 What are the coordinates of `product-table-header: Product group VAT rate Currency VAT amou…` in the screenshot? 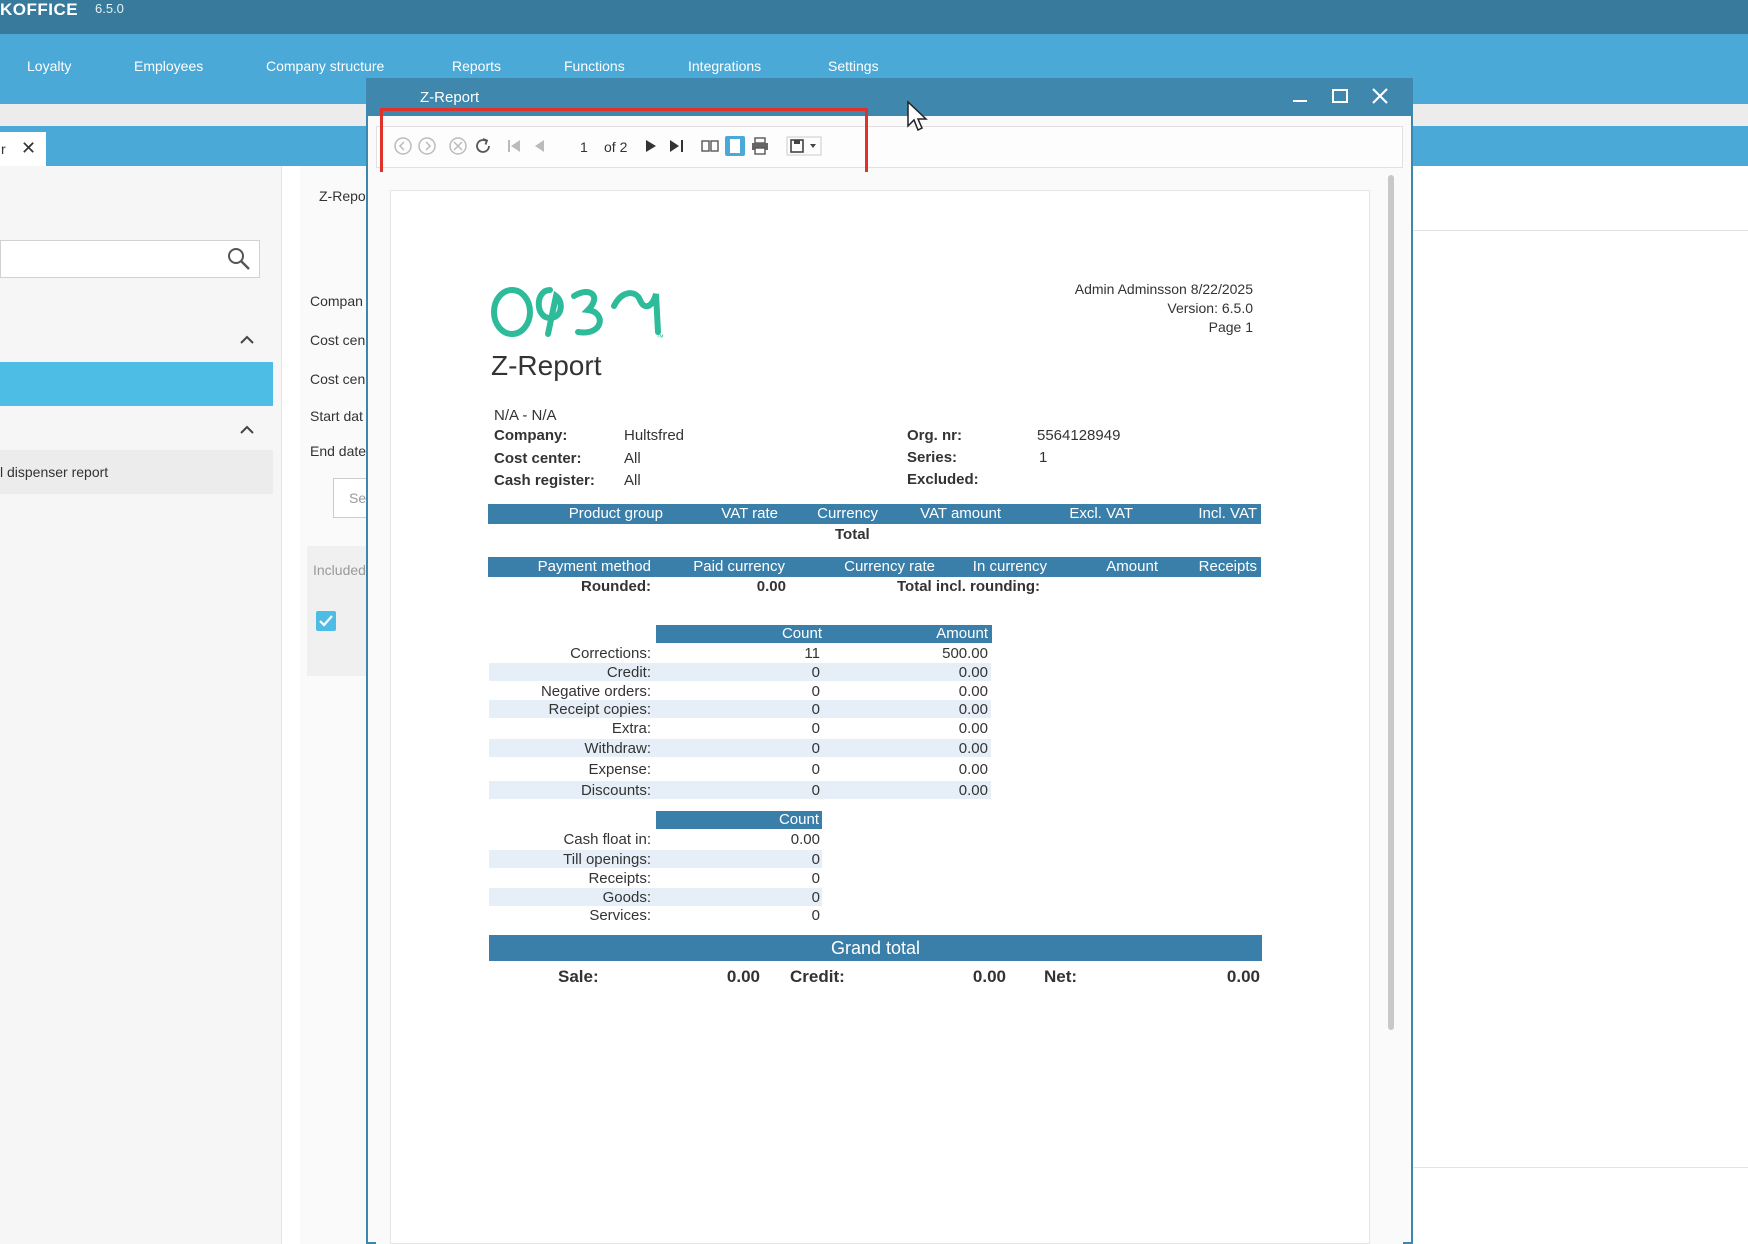 It's located at (874, 514).